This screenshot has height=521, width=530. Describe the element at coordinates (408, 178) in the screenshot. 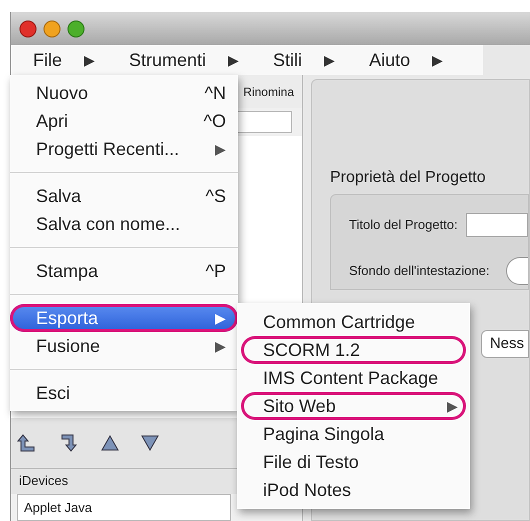

I see `group-title: Proprietà del Progetto` at that location.